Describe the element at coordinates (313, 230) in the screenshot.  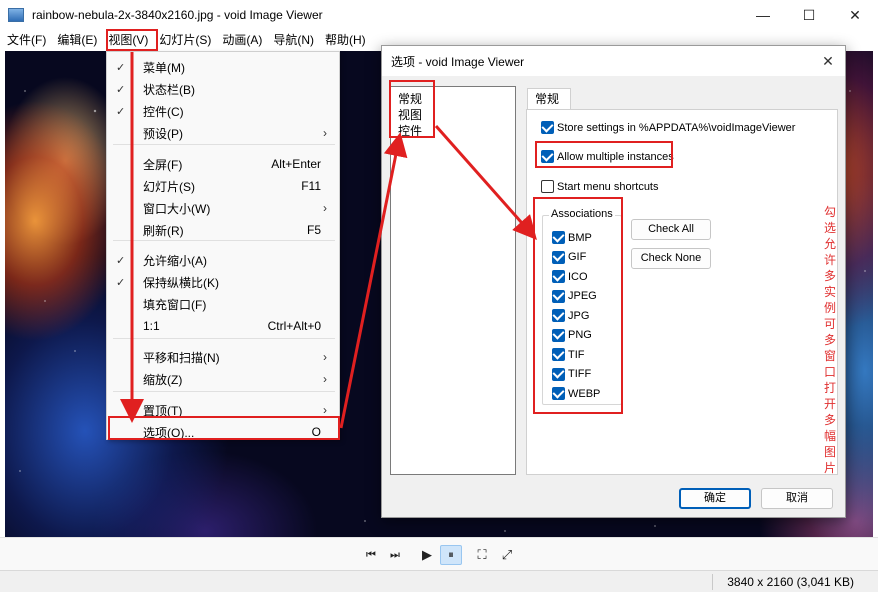
I see `view-menu-item-shortcut: F5` at that location.